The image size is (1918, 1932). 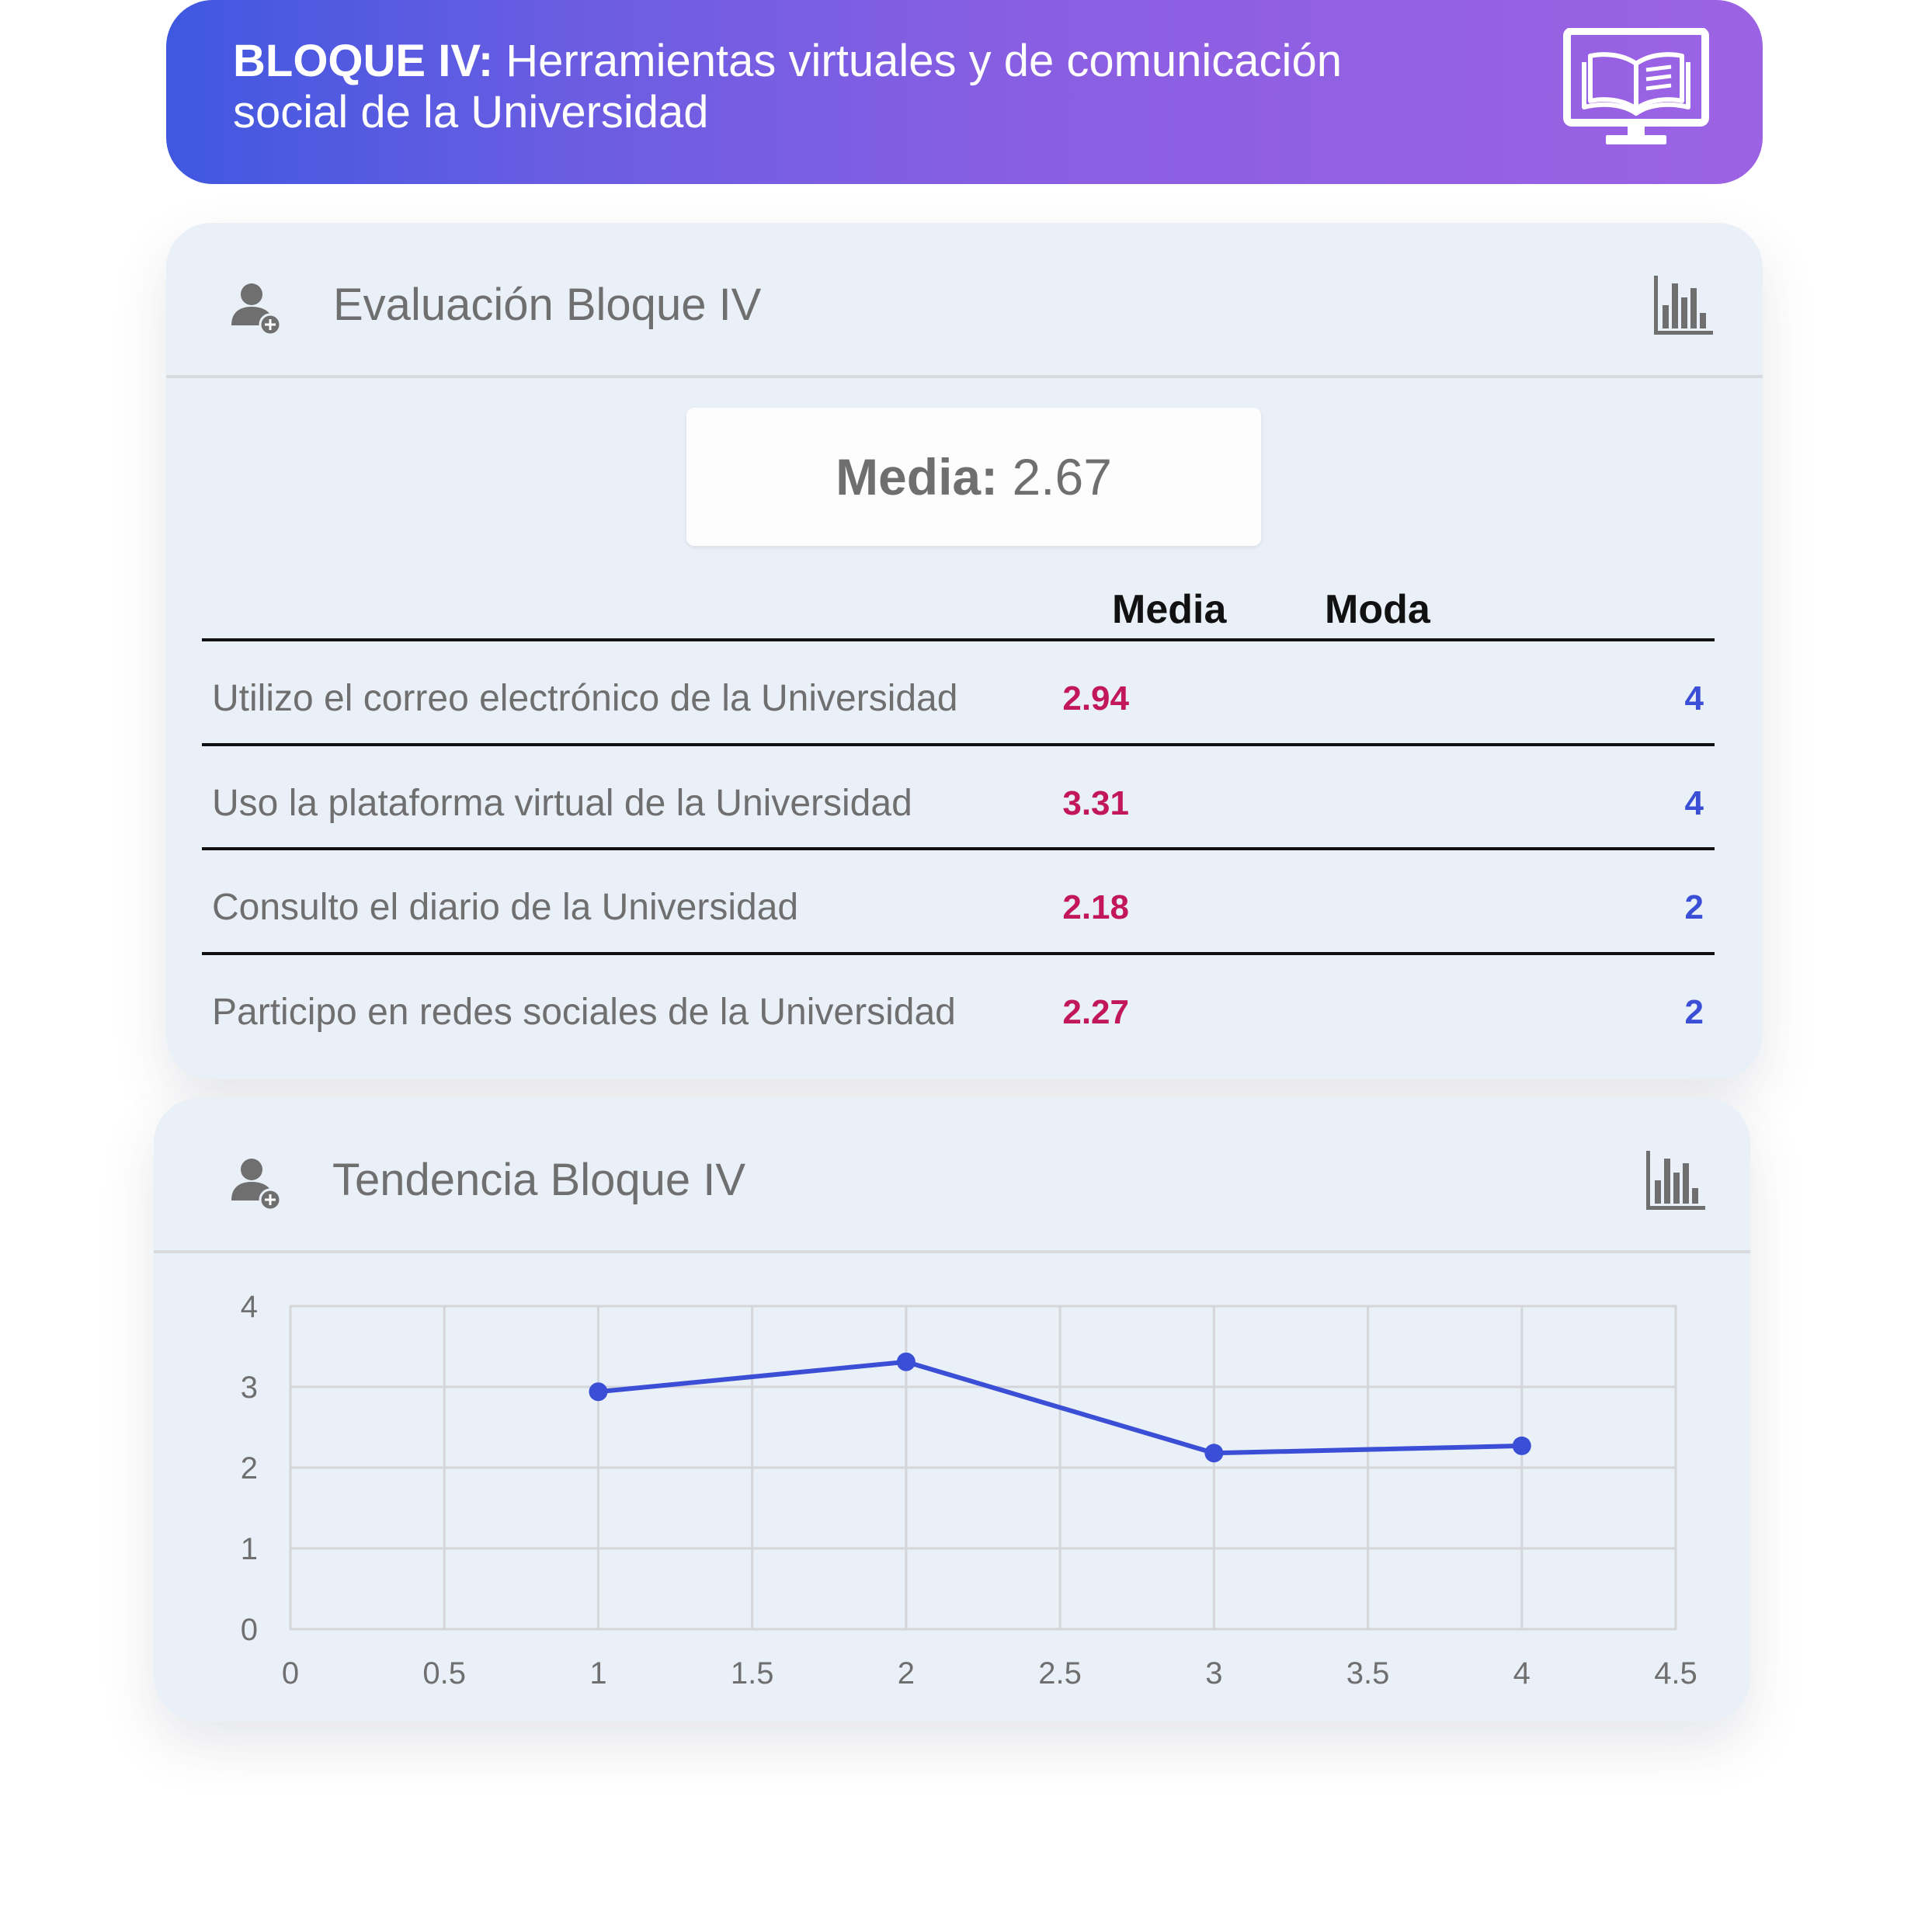 What do you see at coordinates (290, 1673) in the screenshot?
I see `x-tick-label: 0` at bounding box center [290, 1673].